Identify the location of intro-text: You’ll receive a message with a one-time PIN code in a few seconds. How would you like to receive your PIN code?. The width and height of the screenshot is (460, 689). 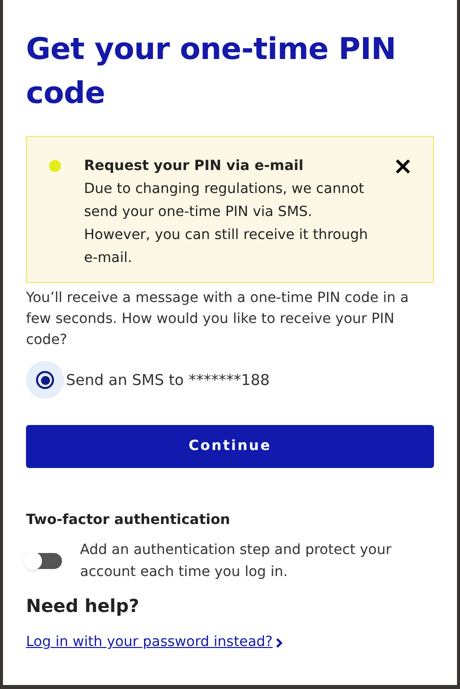
(218, 319).